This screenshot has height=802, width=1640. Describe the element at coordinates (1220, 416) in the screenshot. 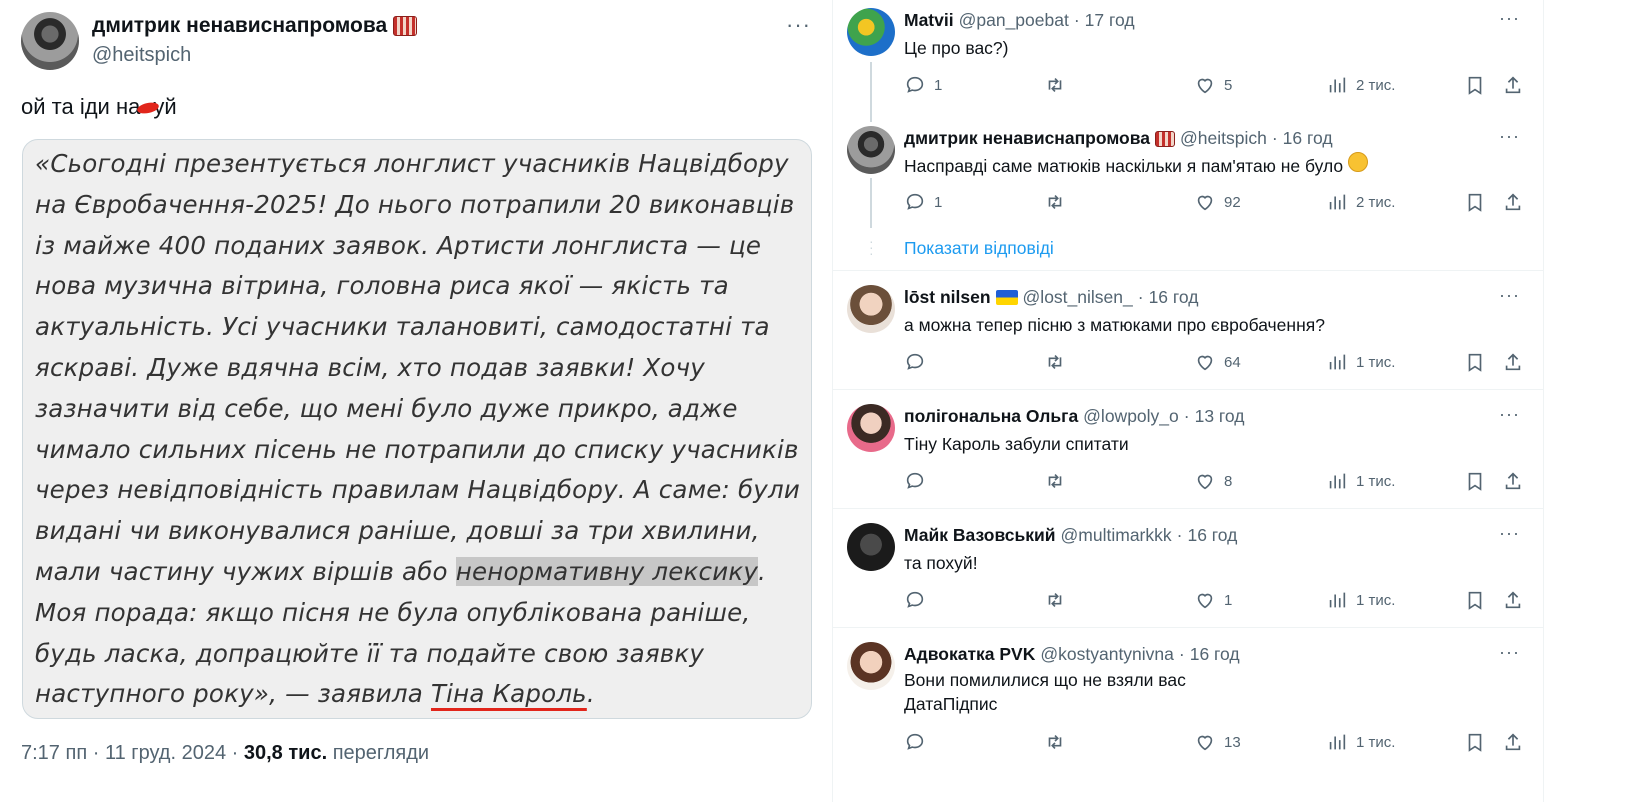

I see `reply-time: 13 год` at that location.